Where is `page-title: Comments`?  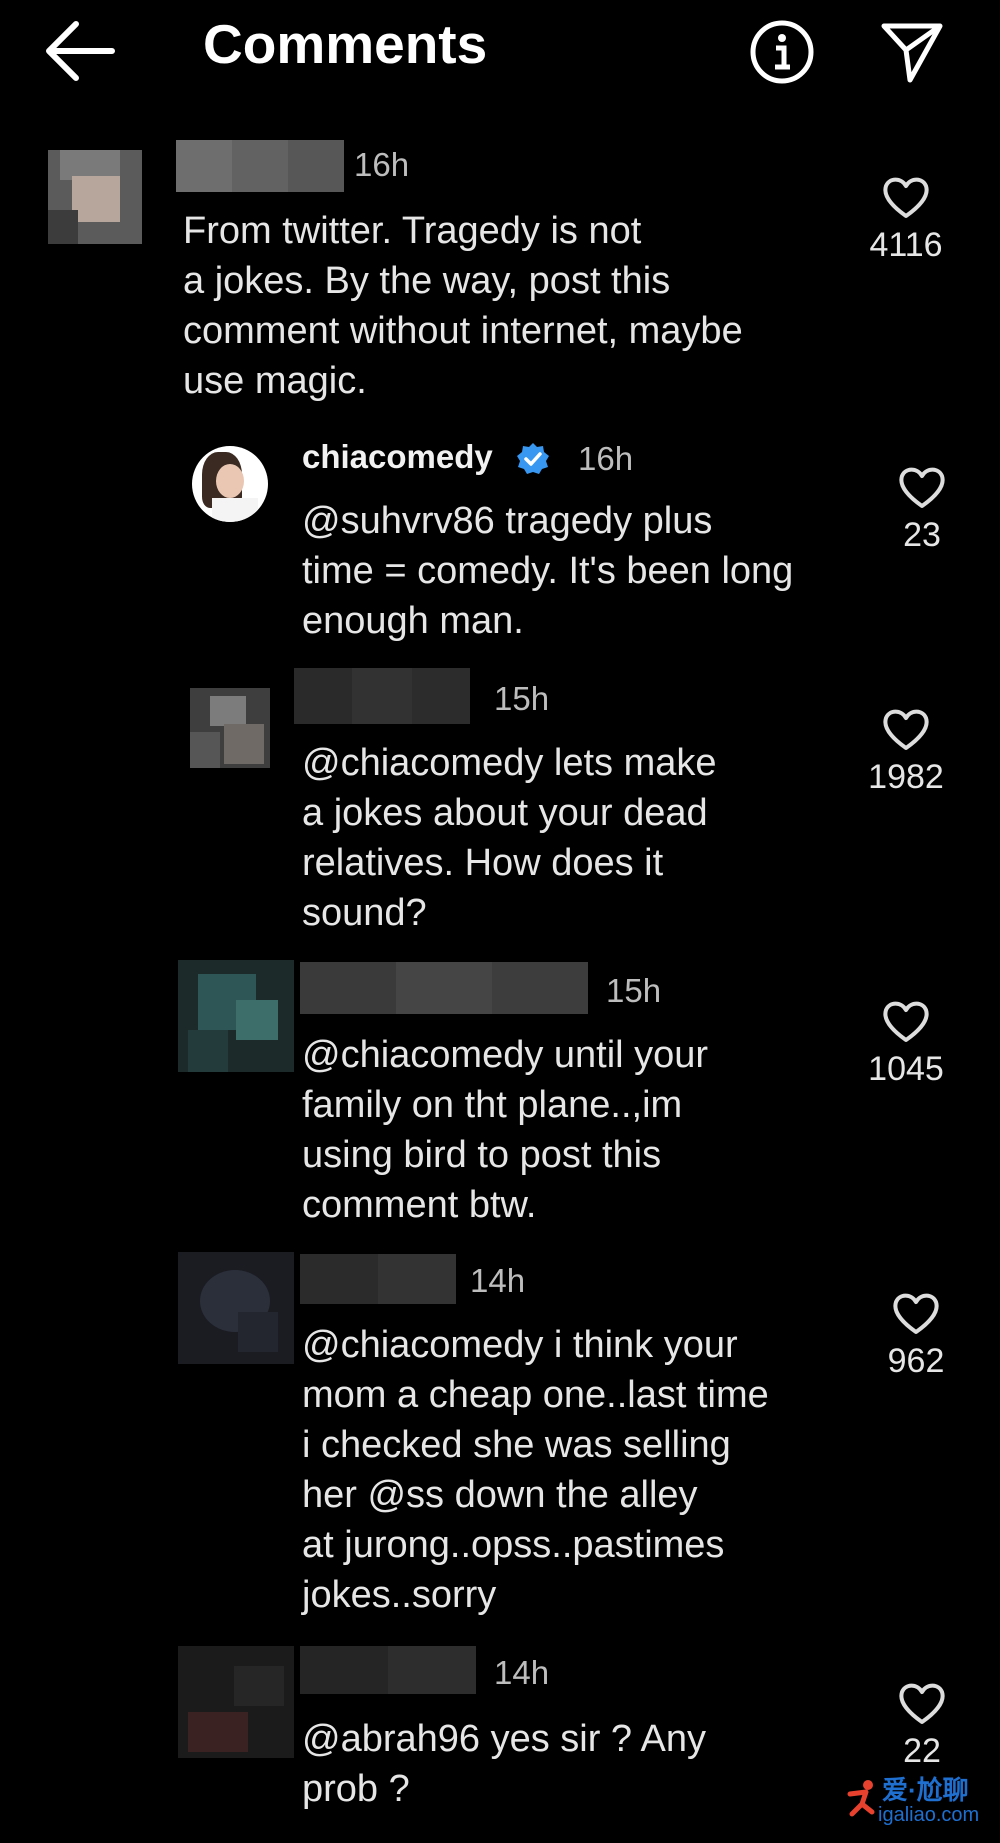 page-title: Comments is located at coordinates (345, 44).